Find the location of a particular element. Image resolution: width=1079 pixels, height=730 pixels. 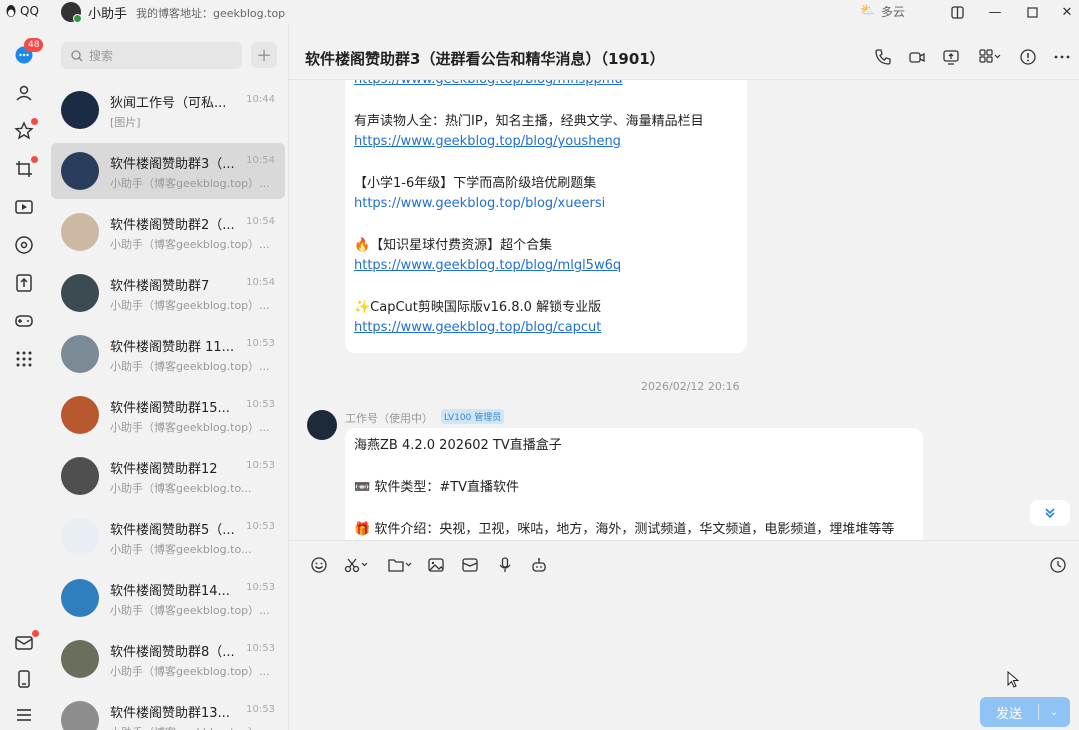

more-dots-icon is located at coordinates (1062, 57).